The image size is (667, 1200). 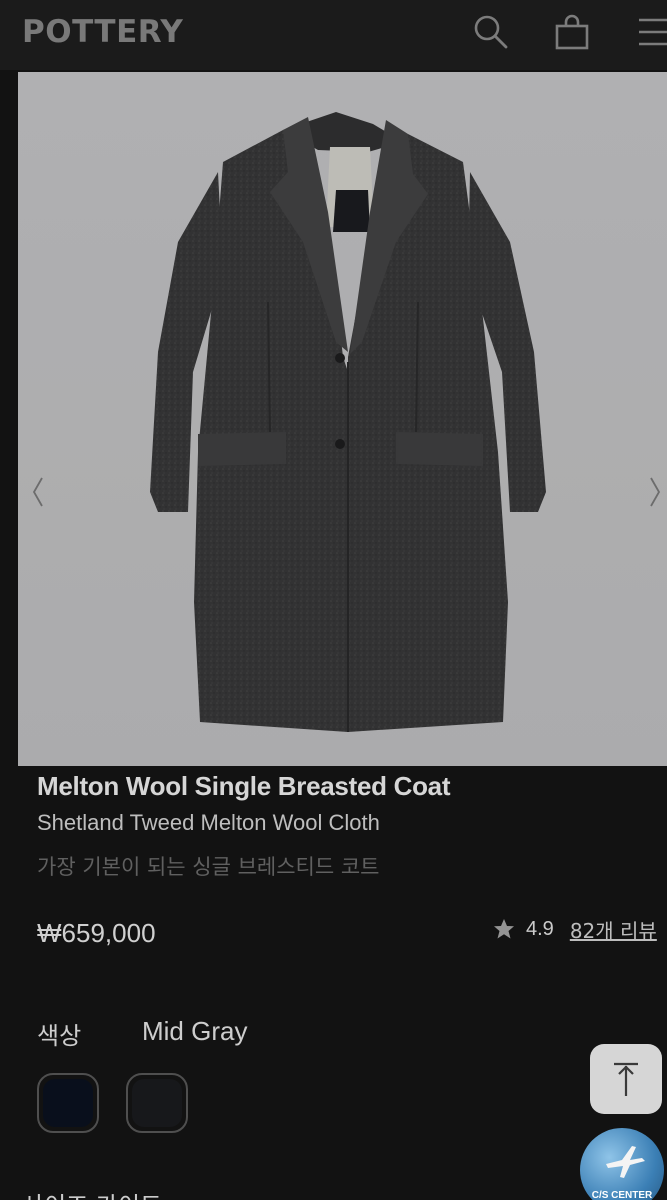 What do you see at coordinates (208, 822) in the screenshot?
I see `product-subtitle: Shetland Tweed Melton Wool Cloth` at bounding box center [208, 822].